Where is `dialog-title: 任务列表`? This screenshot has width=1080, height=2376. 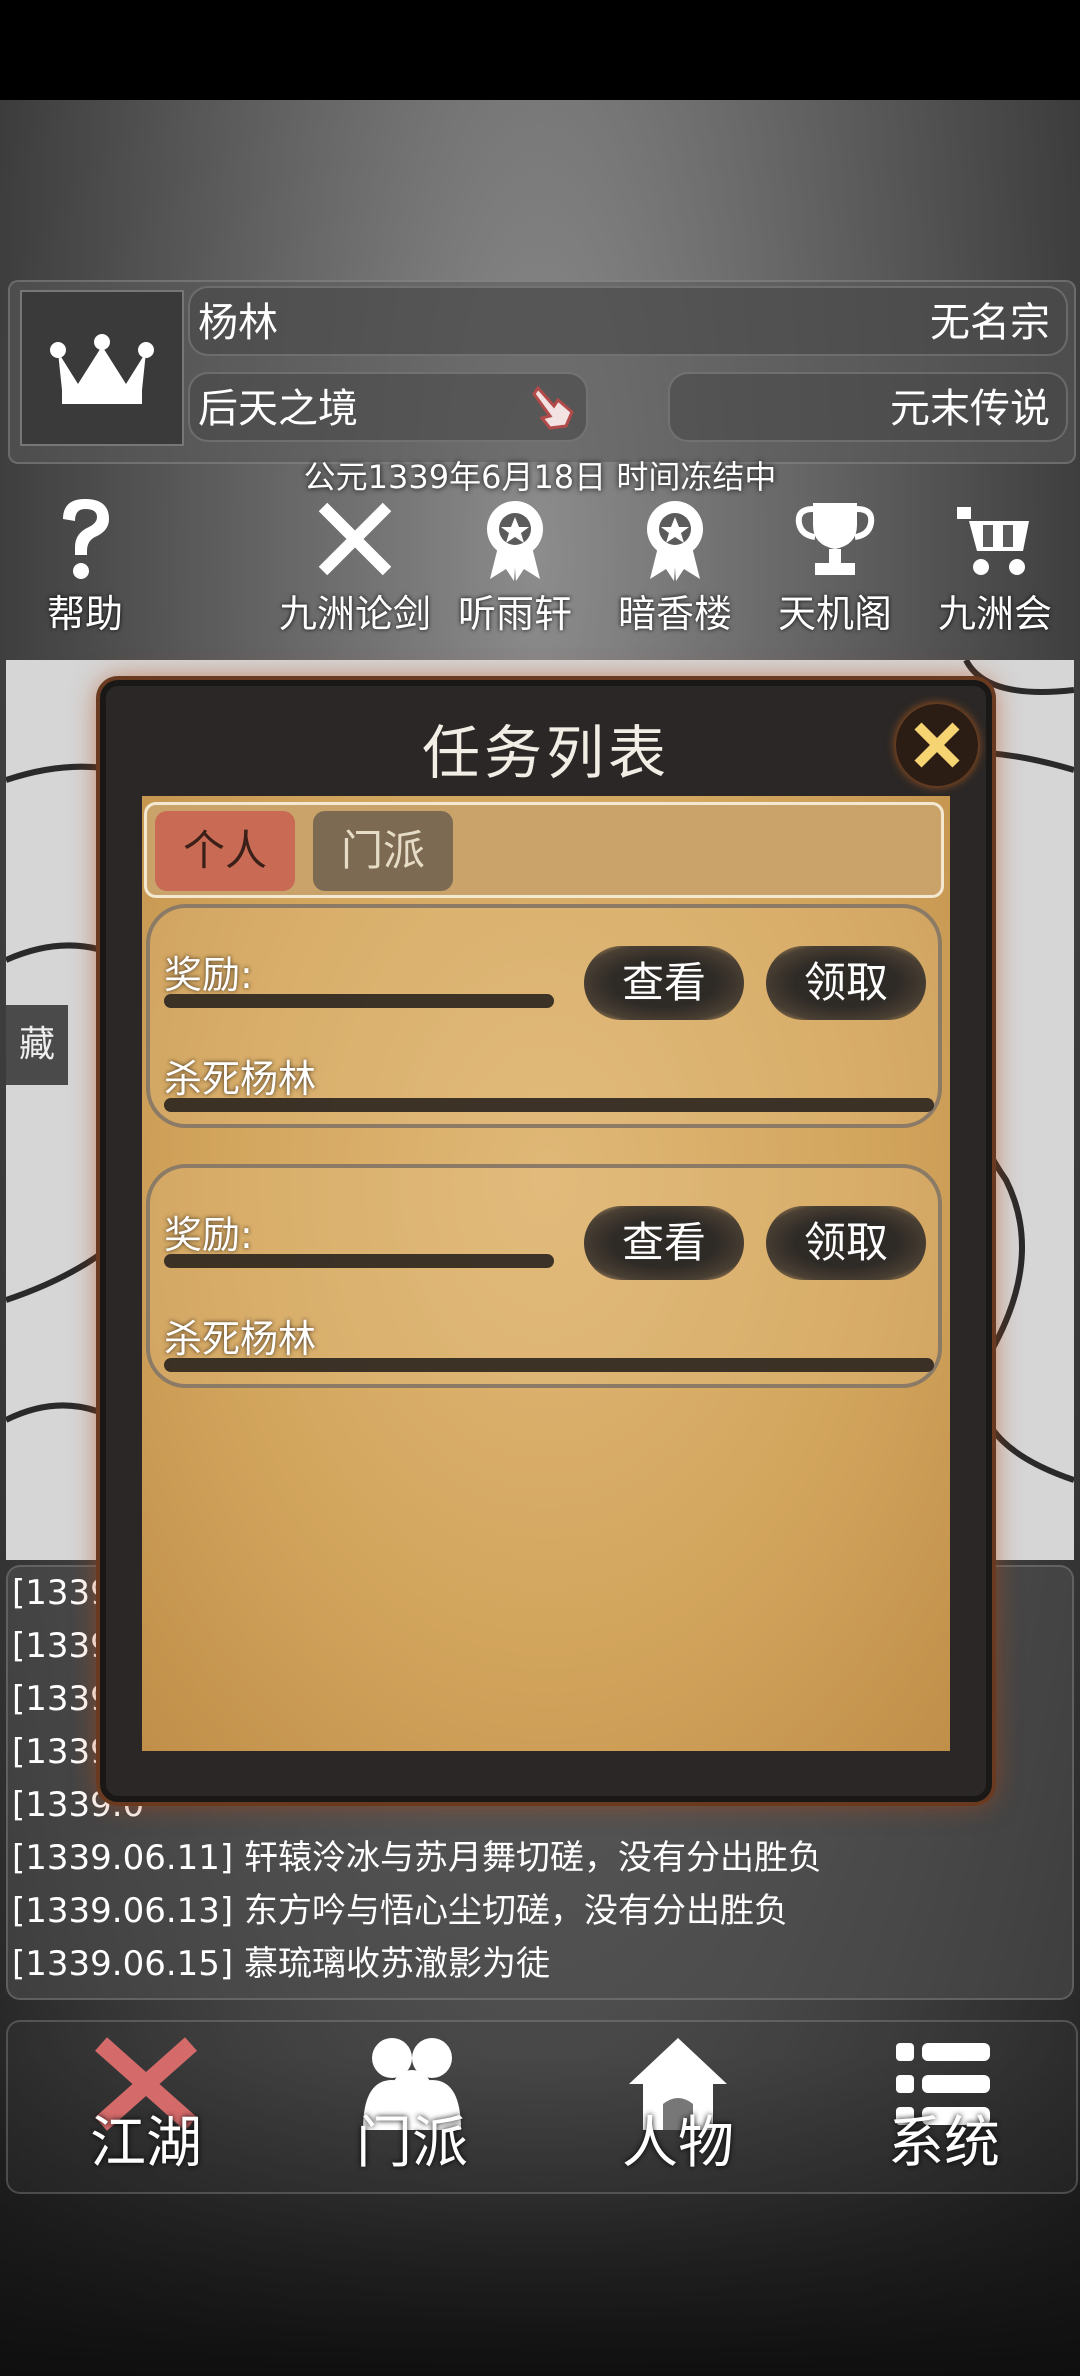 dialog-title: 任务列表 is located at coordinates (545, 753).